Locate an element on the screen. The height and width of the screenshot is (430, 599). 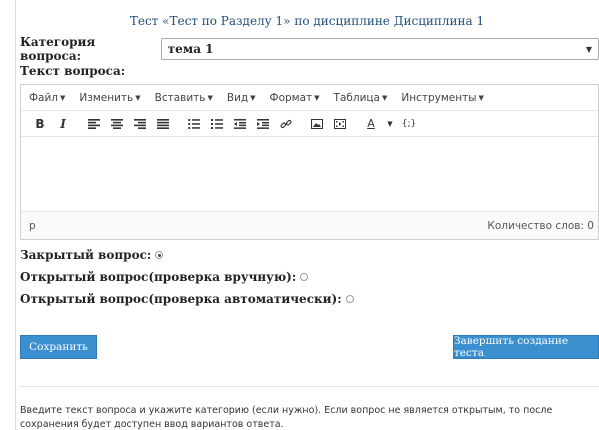
question-type-open-manual-row: Открытый вопрос(проверка вручную): is located at coordinates (164, 277).